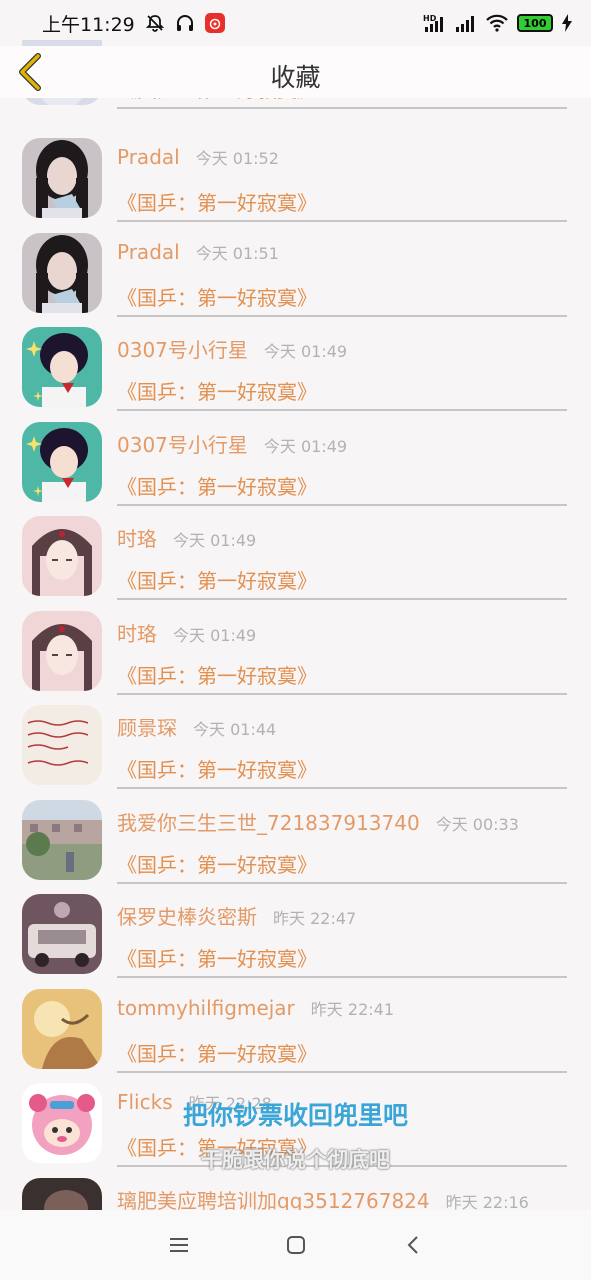  I want to click on charging-icon, so click(567, 23).